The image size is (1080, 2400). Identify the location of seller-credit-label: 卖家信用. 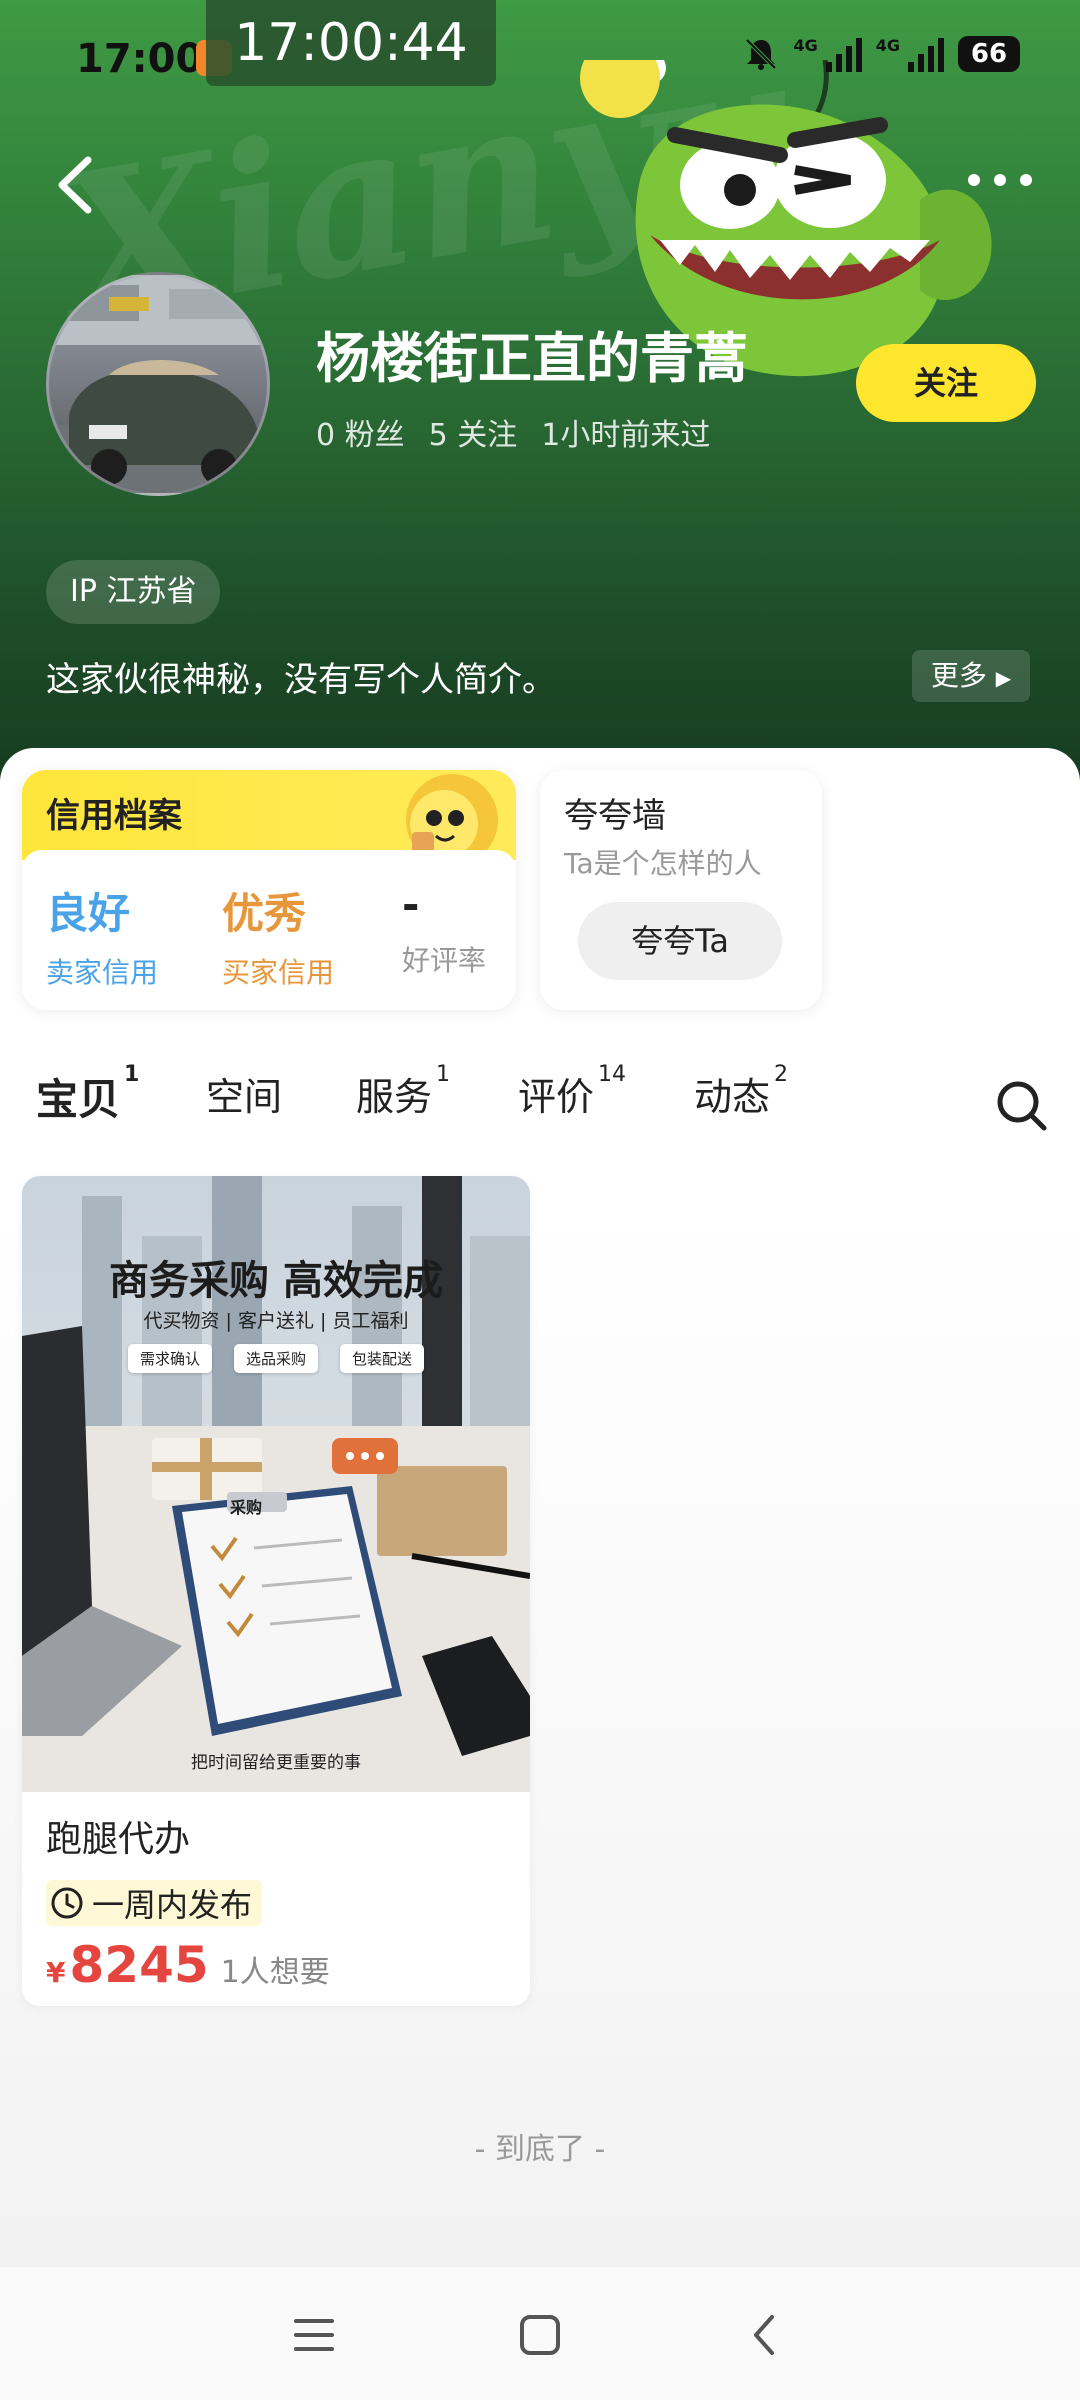
(102, 972).